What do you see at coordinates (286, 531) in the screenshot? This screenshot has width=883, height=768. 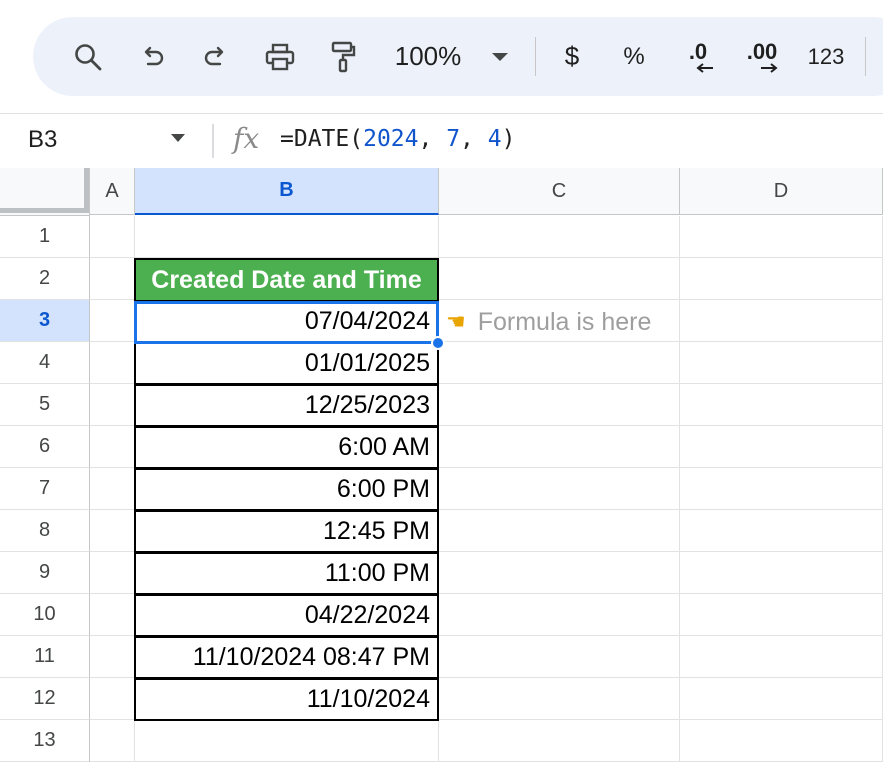 I see `table-row: 12:45 PM` at bounding box center [286, 531].